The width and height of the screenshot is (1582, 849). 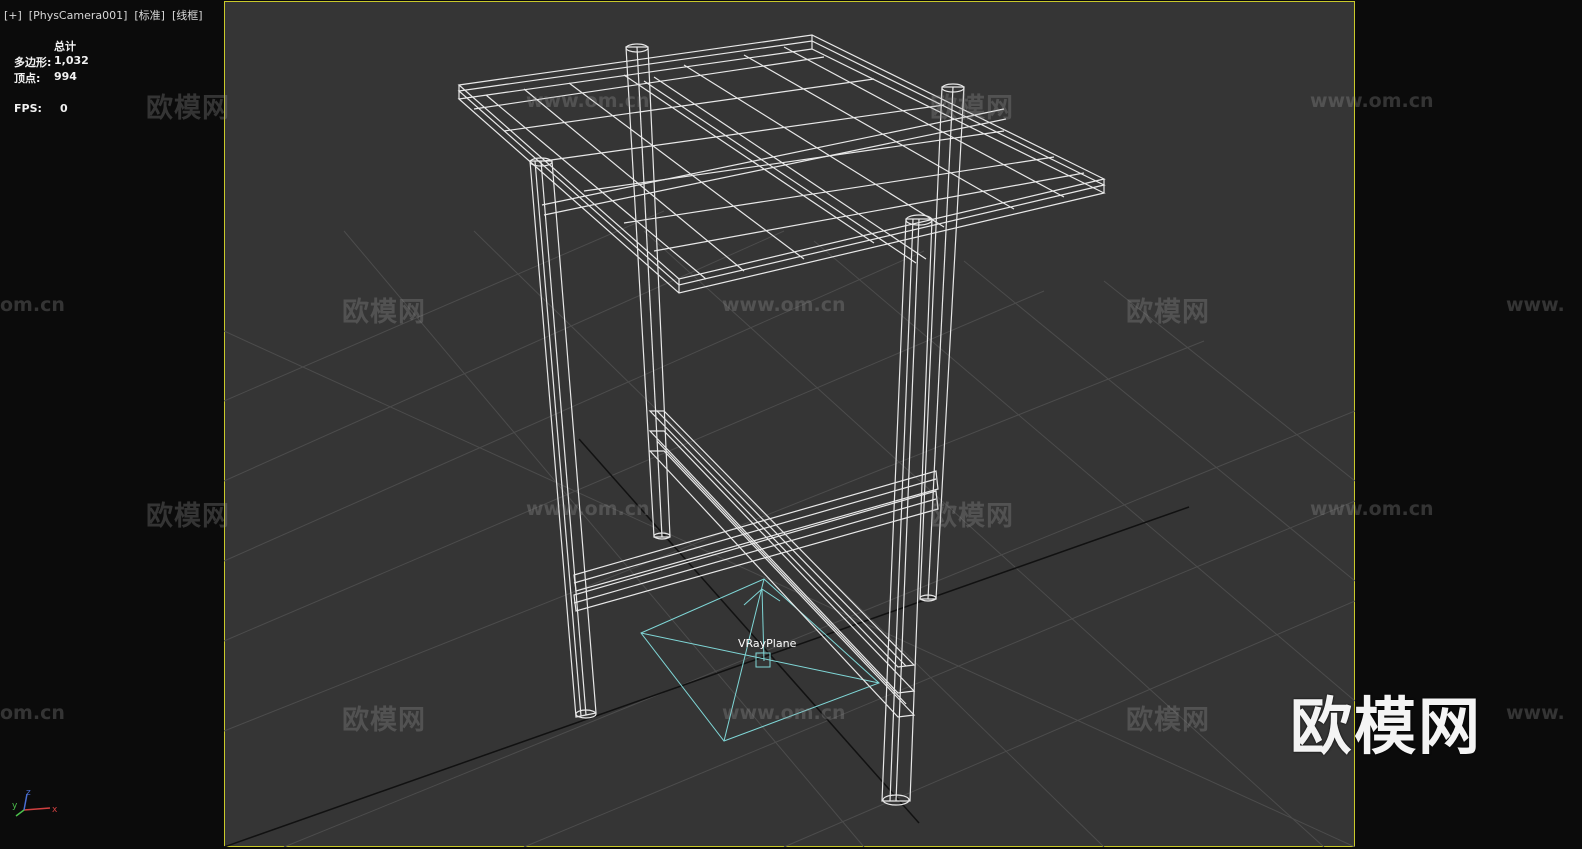 I want to click on table-top-wireframe, so click(x=781, y=164).